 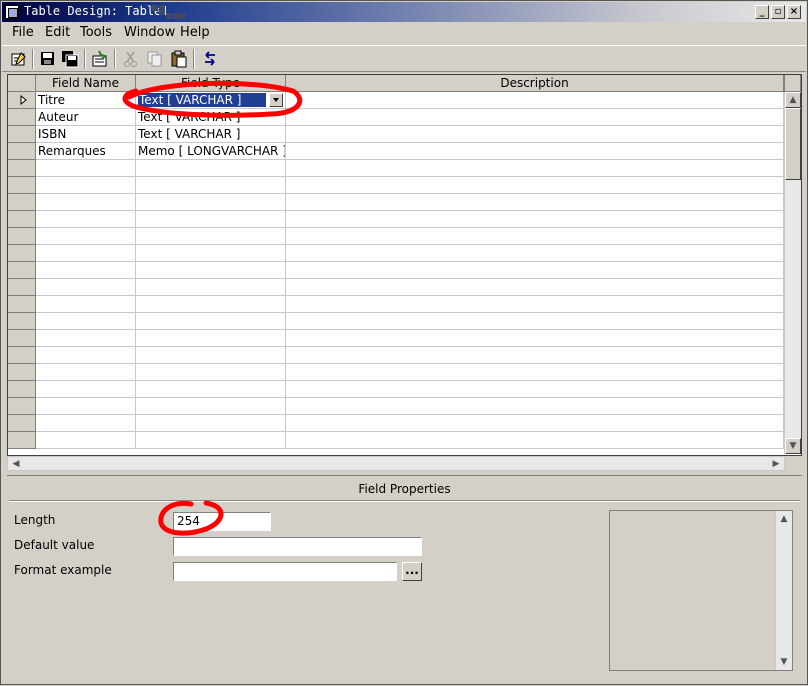 I want to click on menu-help: Help, so click(x=195, y=32).